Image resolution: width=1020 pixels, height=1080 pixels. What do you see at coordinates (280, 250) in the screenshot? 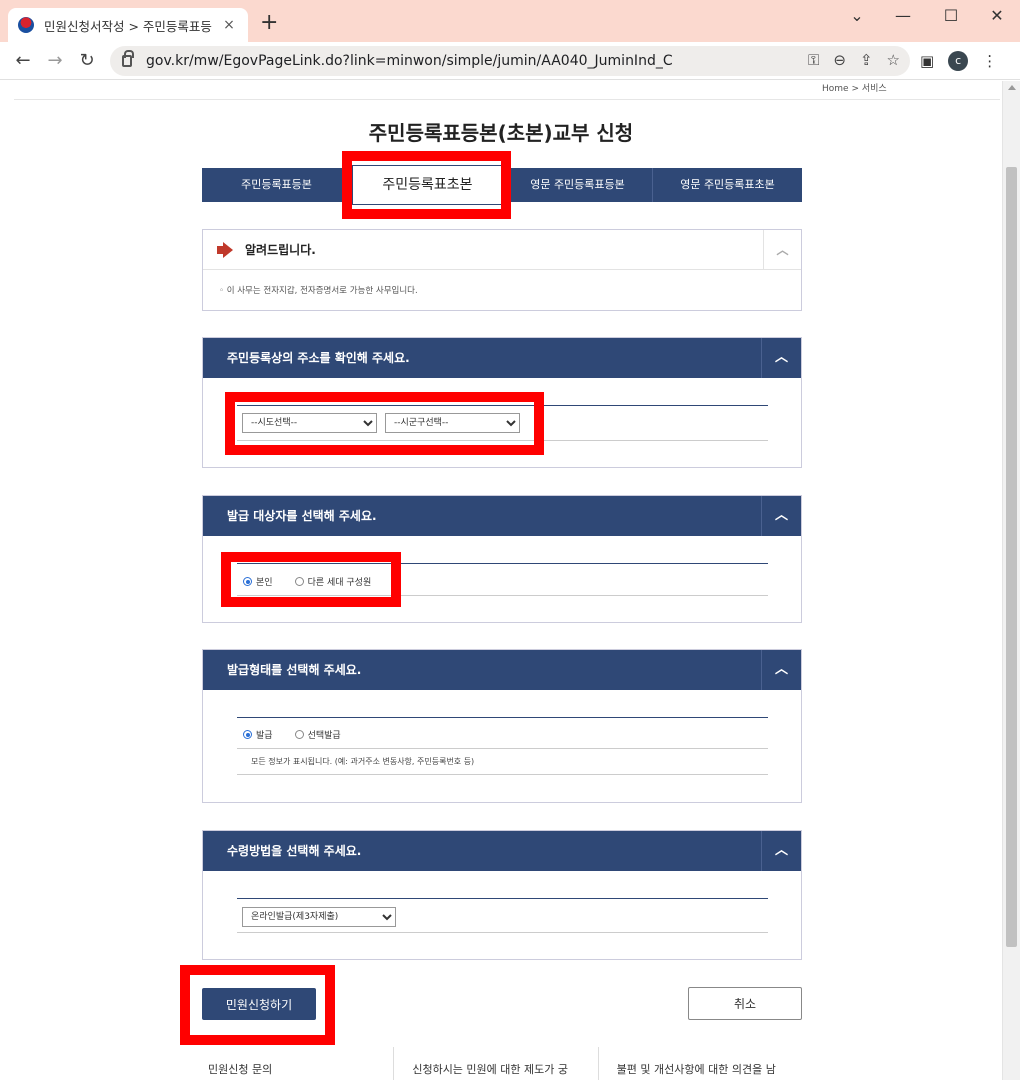
I see `notice-title: 알려드립니다.` at bounding box center [280, 250].